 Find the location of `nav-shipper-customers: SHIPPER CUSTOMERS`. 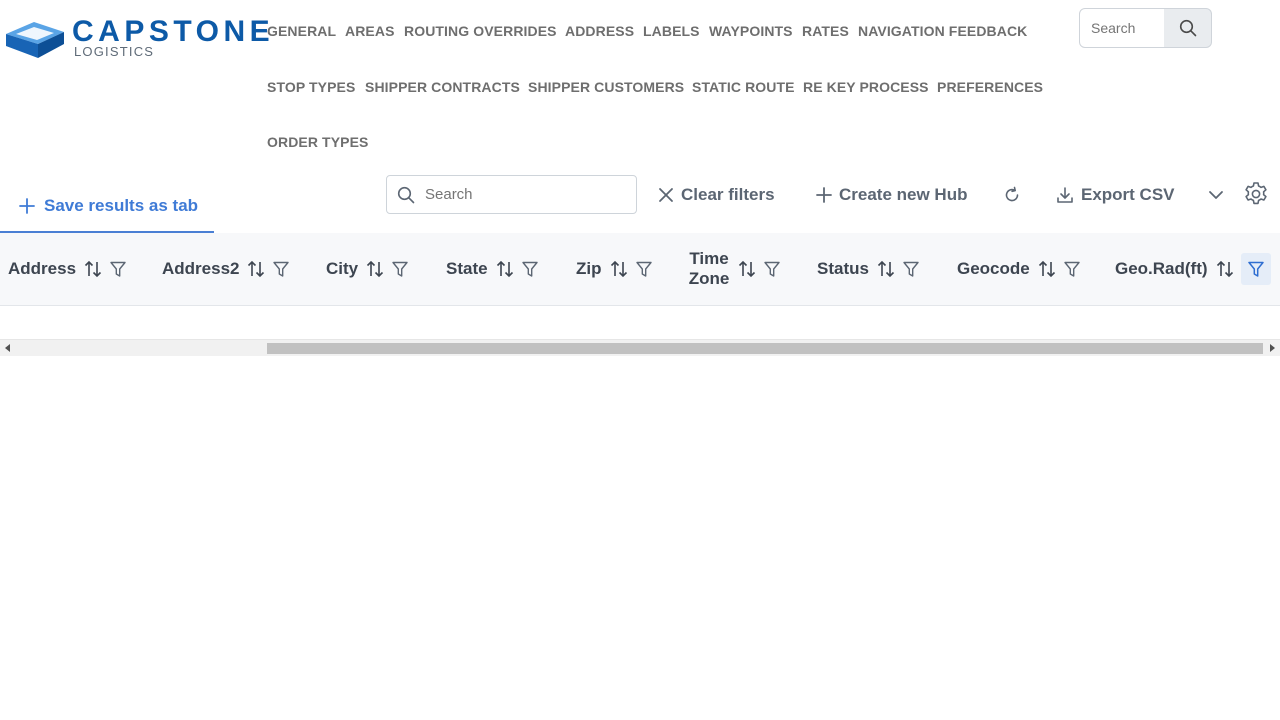

nav-shipper-customers: SHIPPER CUSTOMERS is located at coordinates (606, 87).